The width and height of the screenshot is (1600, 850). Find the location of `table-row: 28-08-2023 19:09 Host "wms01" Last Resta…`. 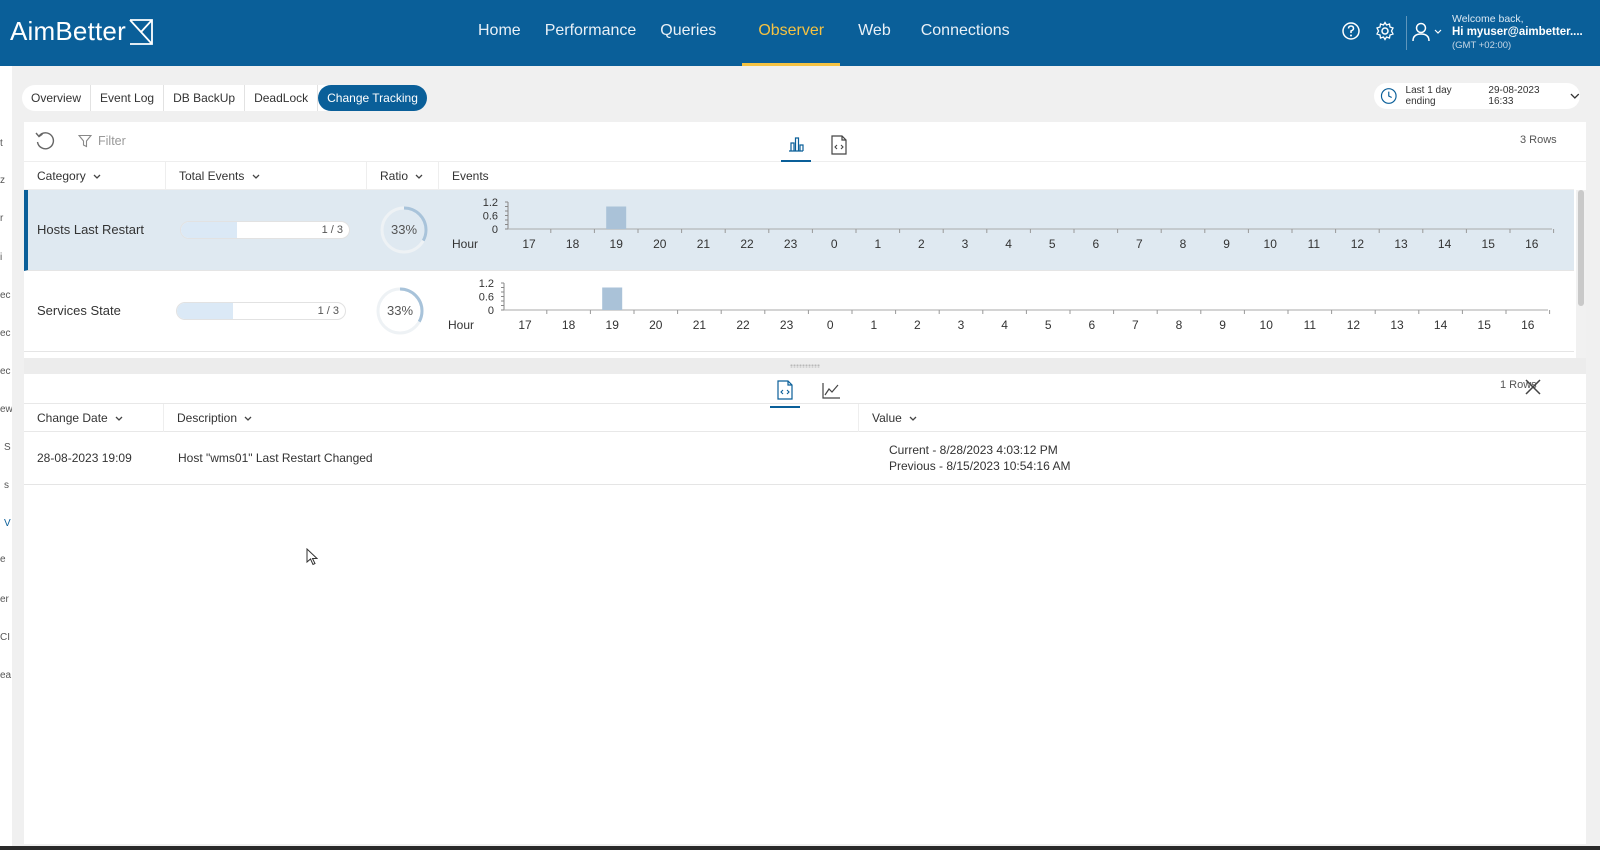

table-row: 28-08-2023 19:09 Host "wms01" Last Resta… is located at coordinates (805, 458).